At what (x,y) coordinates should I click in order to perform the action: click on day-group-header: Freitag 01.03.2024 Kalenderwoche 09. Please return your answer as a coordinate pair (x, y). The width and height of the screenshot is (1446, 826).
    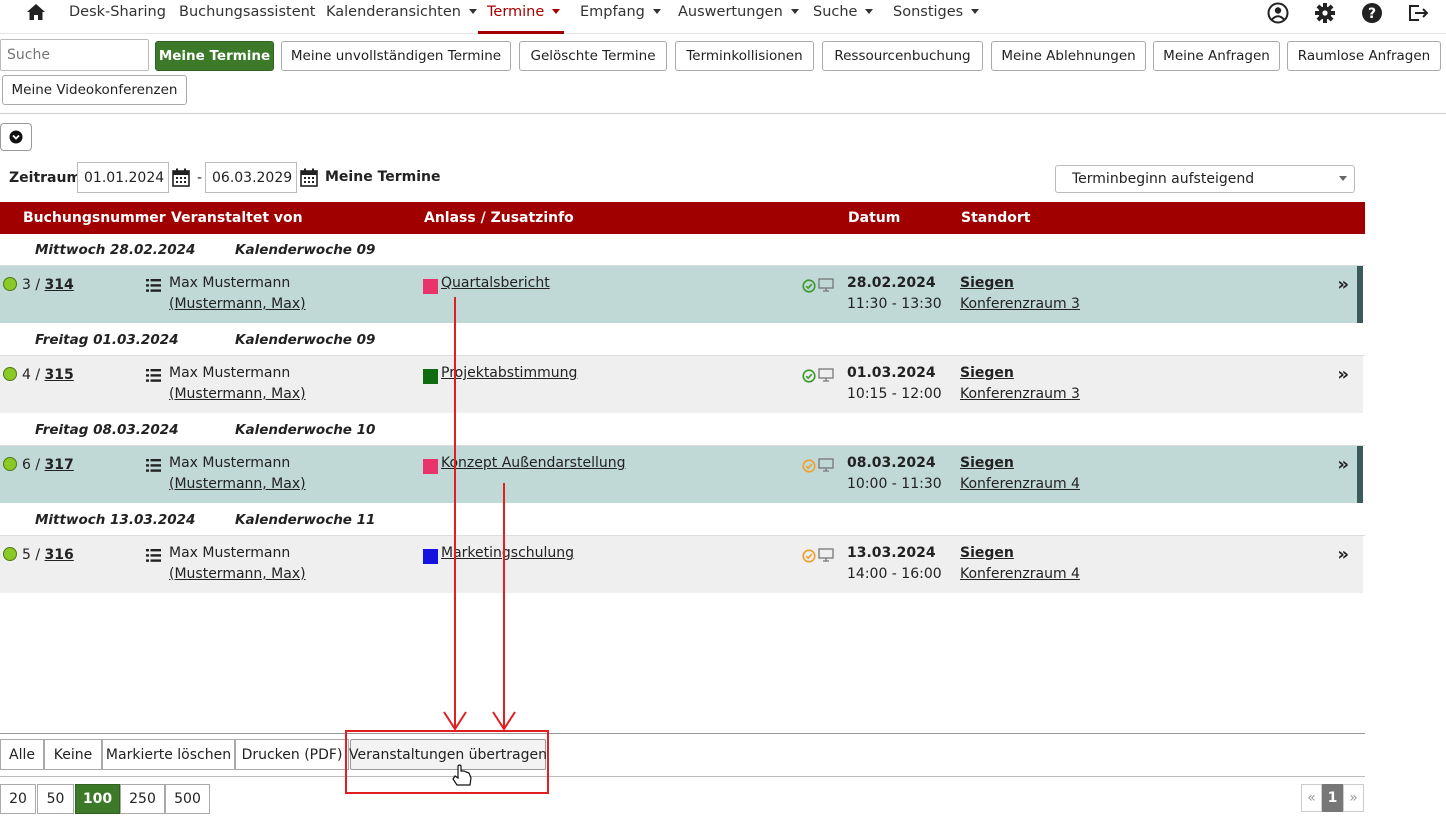
    Looking at the image, I should click on (682, 340).